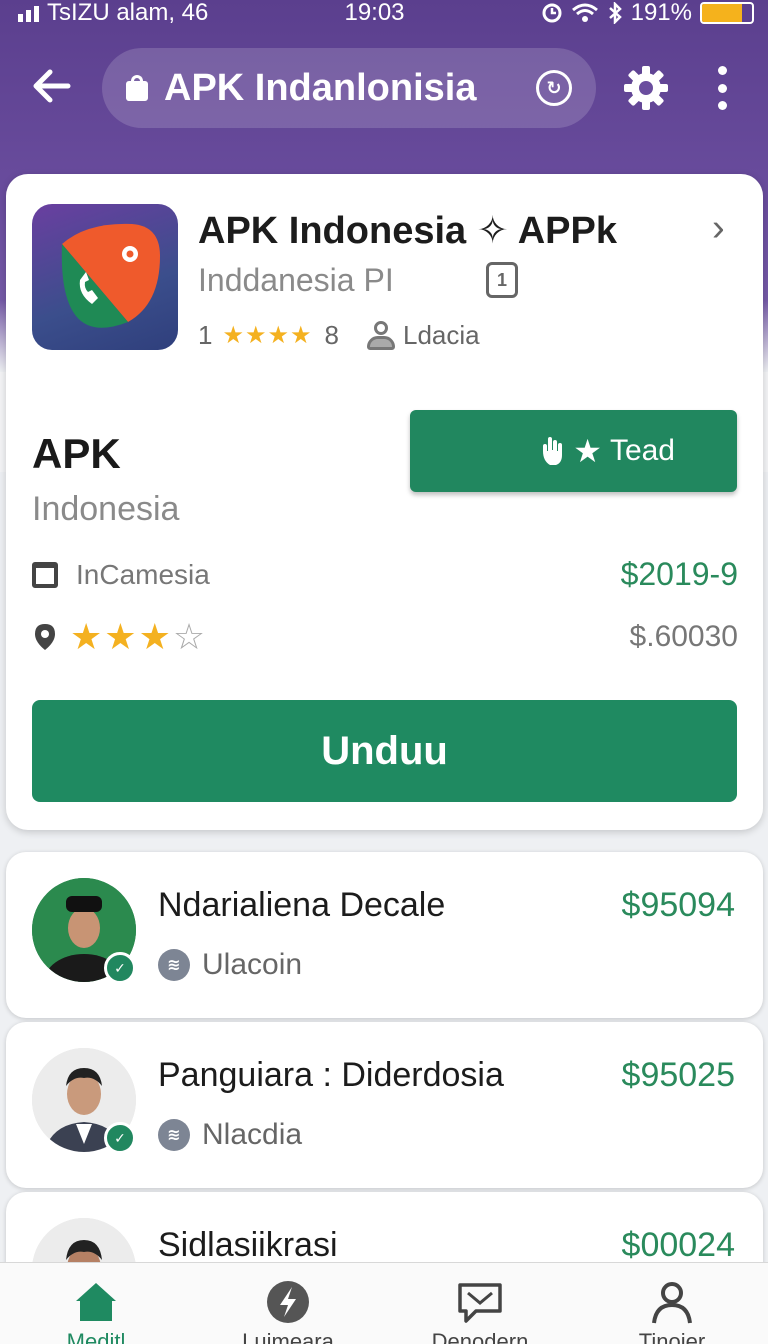 Image resolution: width=768 pixels, height=1344 pixels. What do you see at coordinates (683, 636) in the screenshot?
I see `price-secondary: $.60030` at bounding box center [683, 636].